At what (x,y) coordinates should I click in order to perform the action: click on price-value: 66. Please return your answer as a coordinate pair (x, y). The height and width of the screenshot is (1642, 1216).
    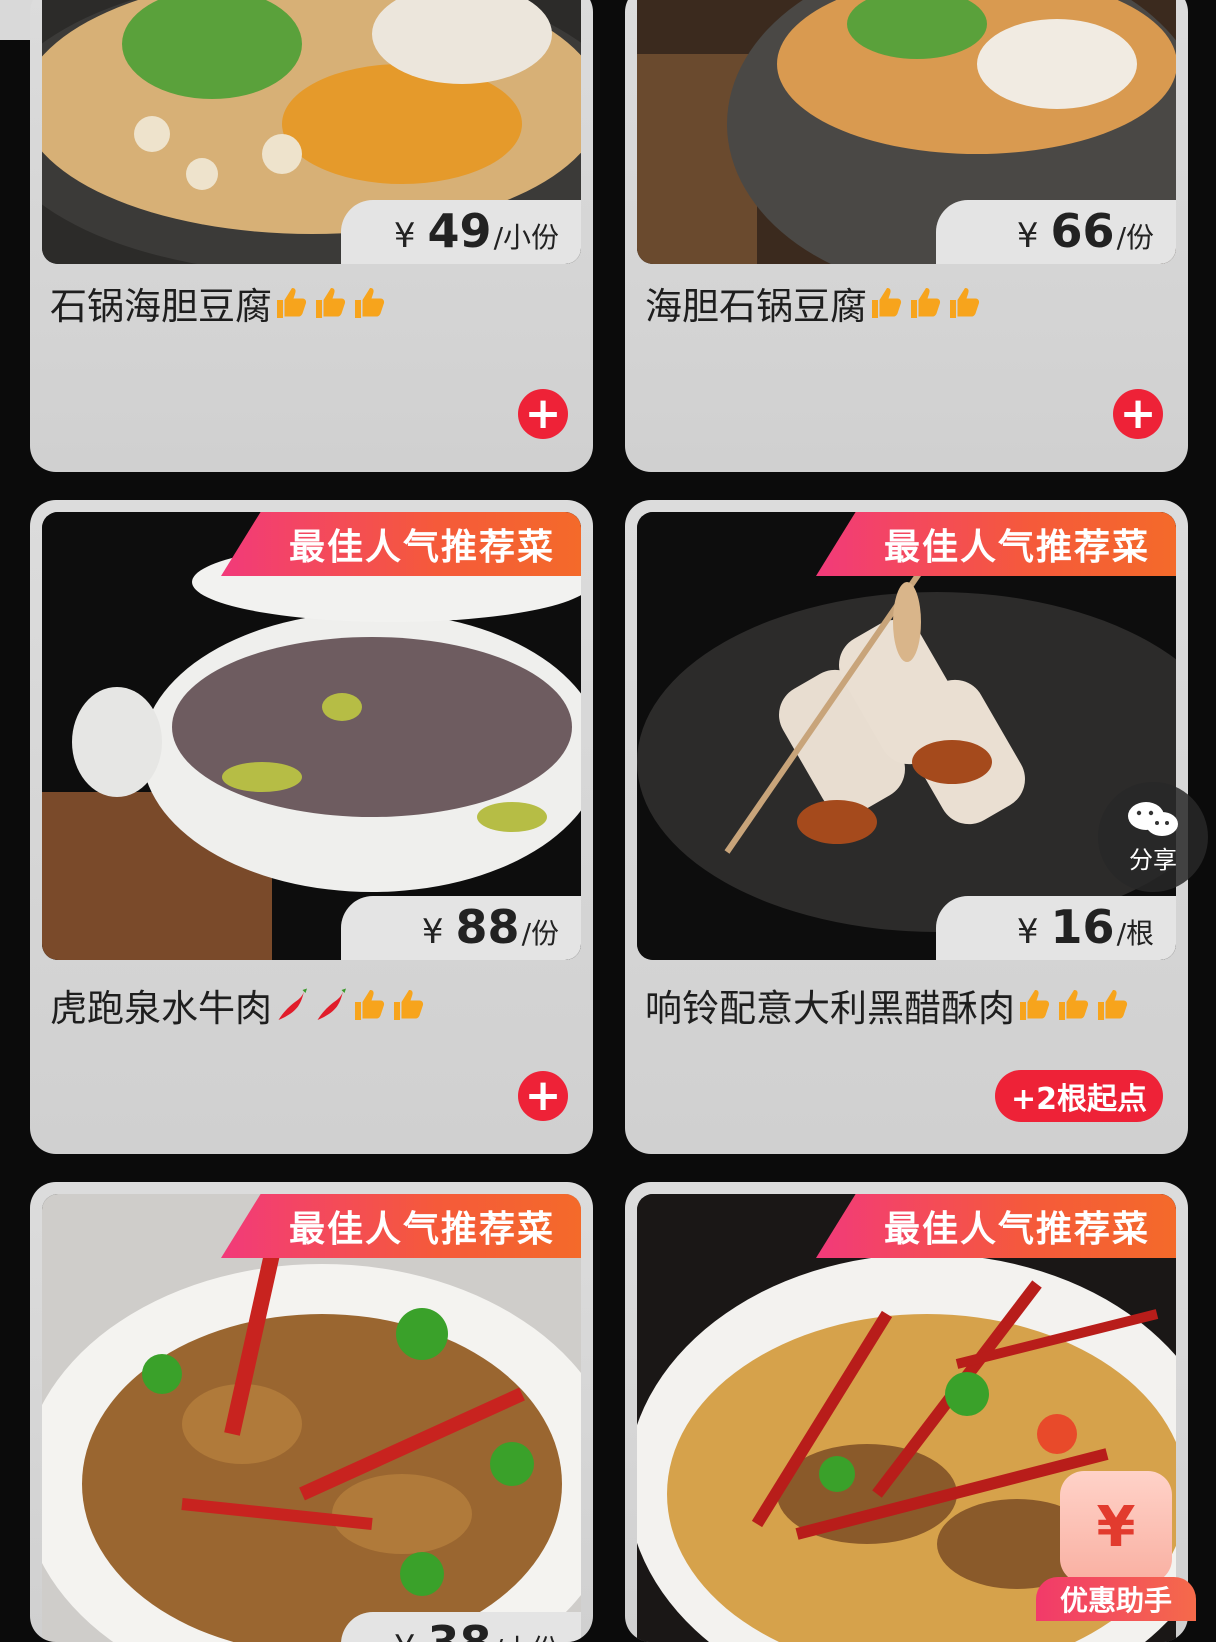
    Looking at the image, I should click on (1082, 231).